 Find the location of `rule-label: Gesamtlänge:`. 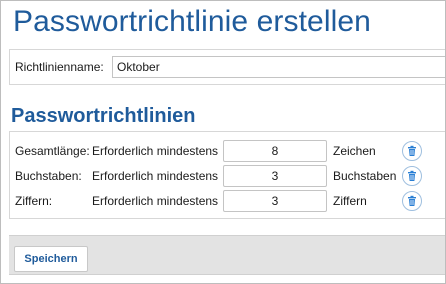

rule-label: Gesamtlänge: is located at coordinates (52, 151).